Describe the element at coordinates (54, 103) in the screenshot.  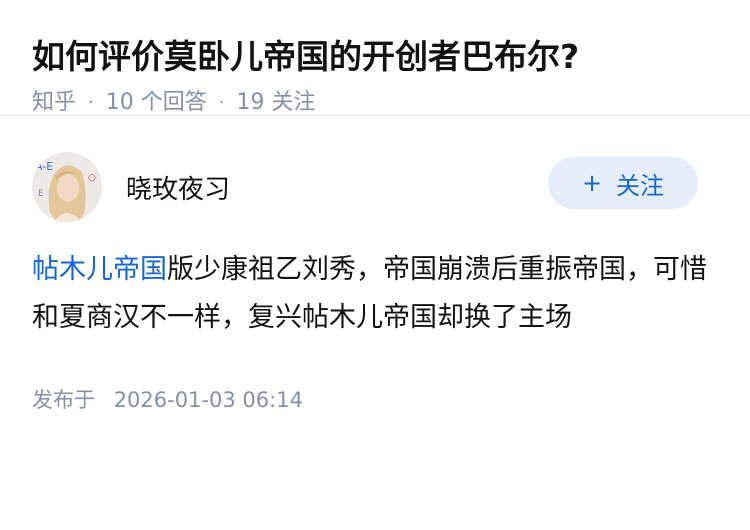
I see `source-label: 知乎` at that location.